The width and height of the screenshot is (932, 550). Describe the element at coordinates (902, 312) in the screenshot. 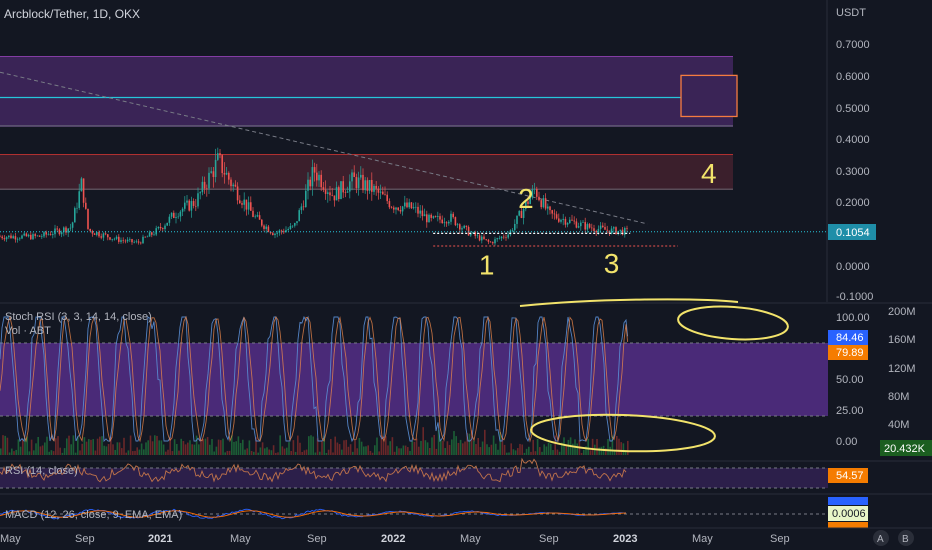

I see `vol-tick: 200M` at that location.